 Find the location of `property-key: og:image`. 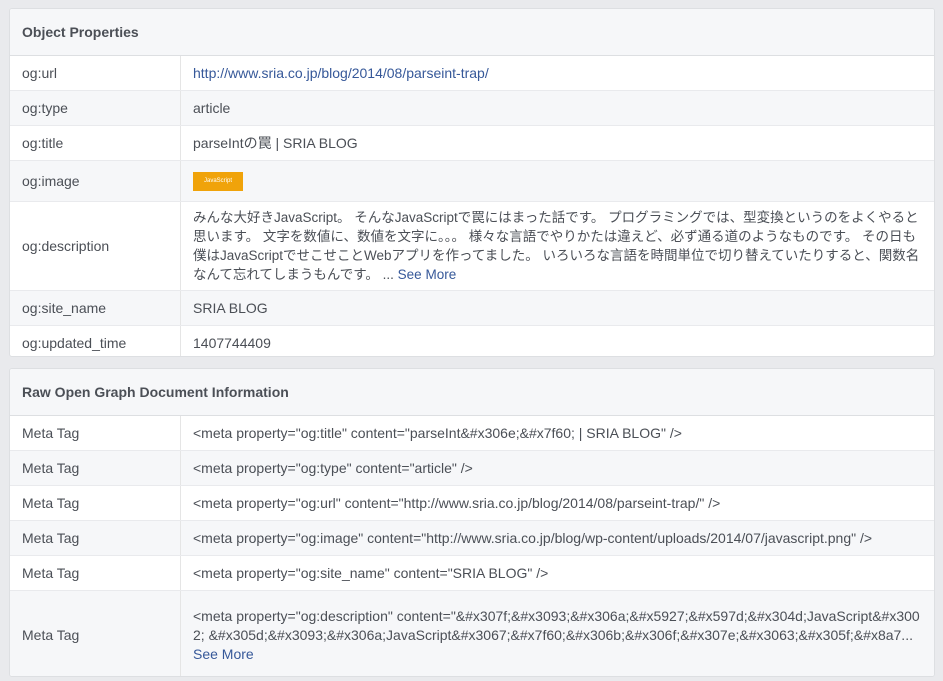

property-key: og:image is located at coordinates (95, 181).